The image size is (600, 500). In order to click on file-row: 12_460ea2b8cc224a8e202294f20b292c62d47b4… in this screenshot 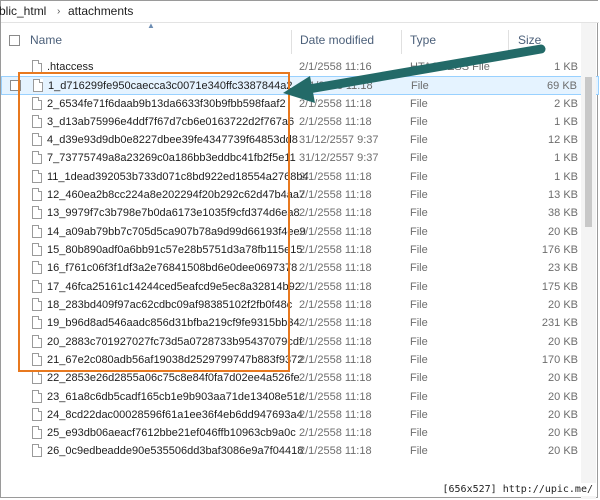, I will do `click(300, 195)`.